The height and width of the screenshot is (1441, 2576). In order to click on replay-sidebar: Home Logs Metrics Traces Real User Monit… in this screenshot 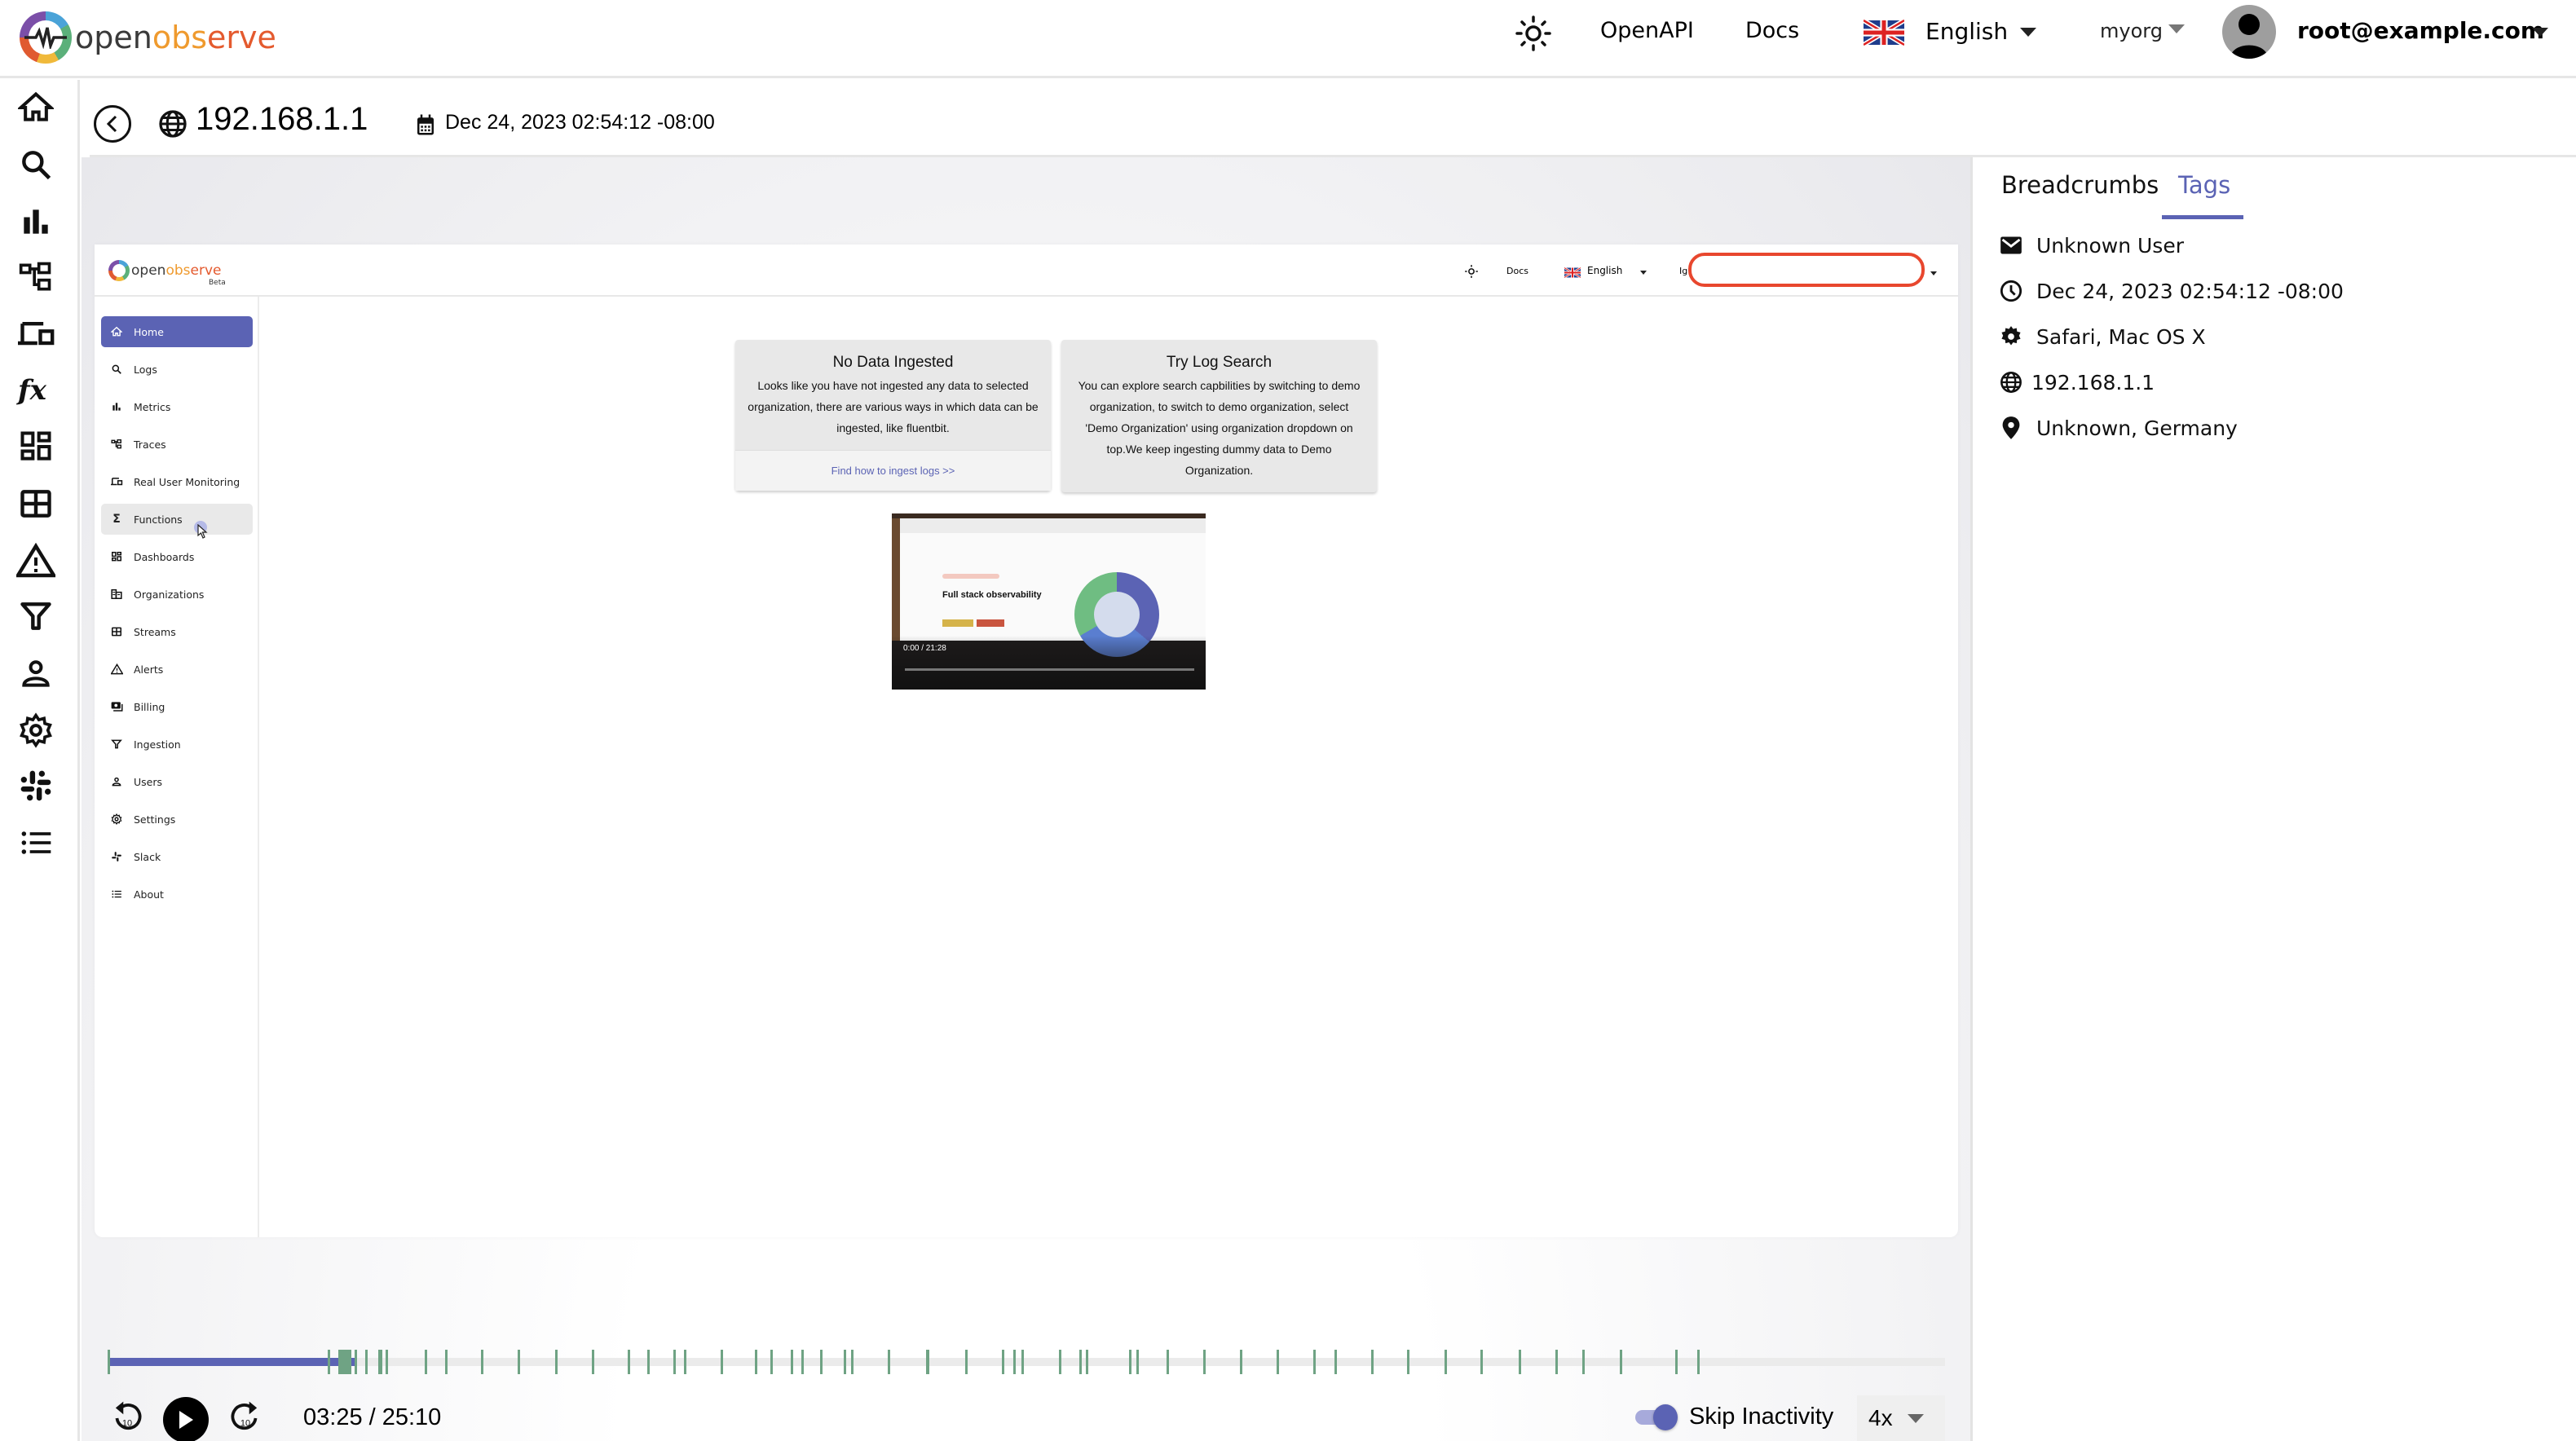, I will do `click(177, 767)`.